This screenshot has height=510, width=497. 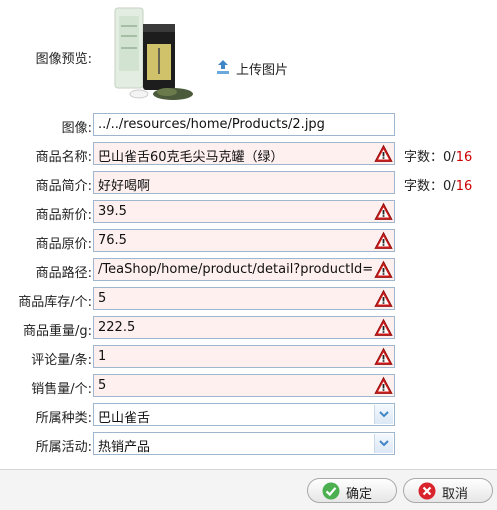 What do you see at coordinates (244, 414) in the screenshot?
I see `category-select: 巴山雀舌` at bounding box center [244, 414].